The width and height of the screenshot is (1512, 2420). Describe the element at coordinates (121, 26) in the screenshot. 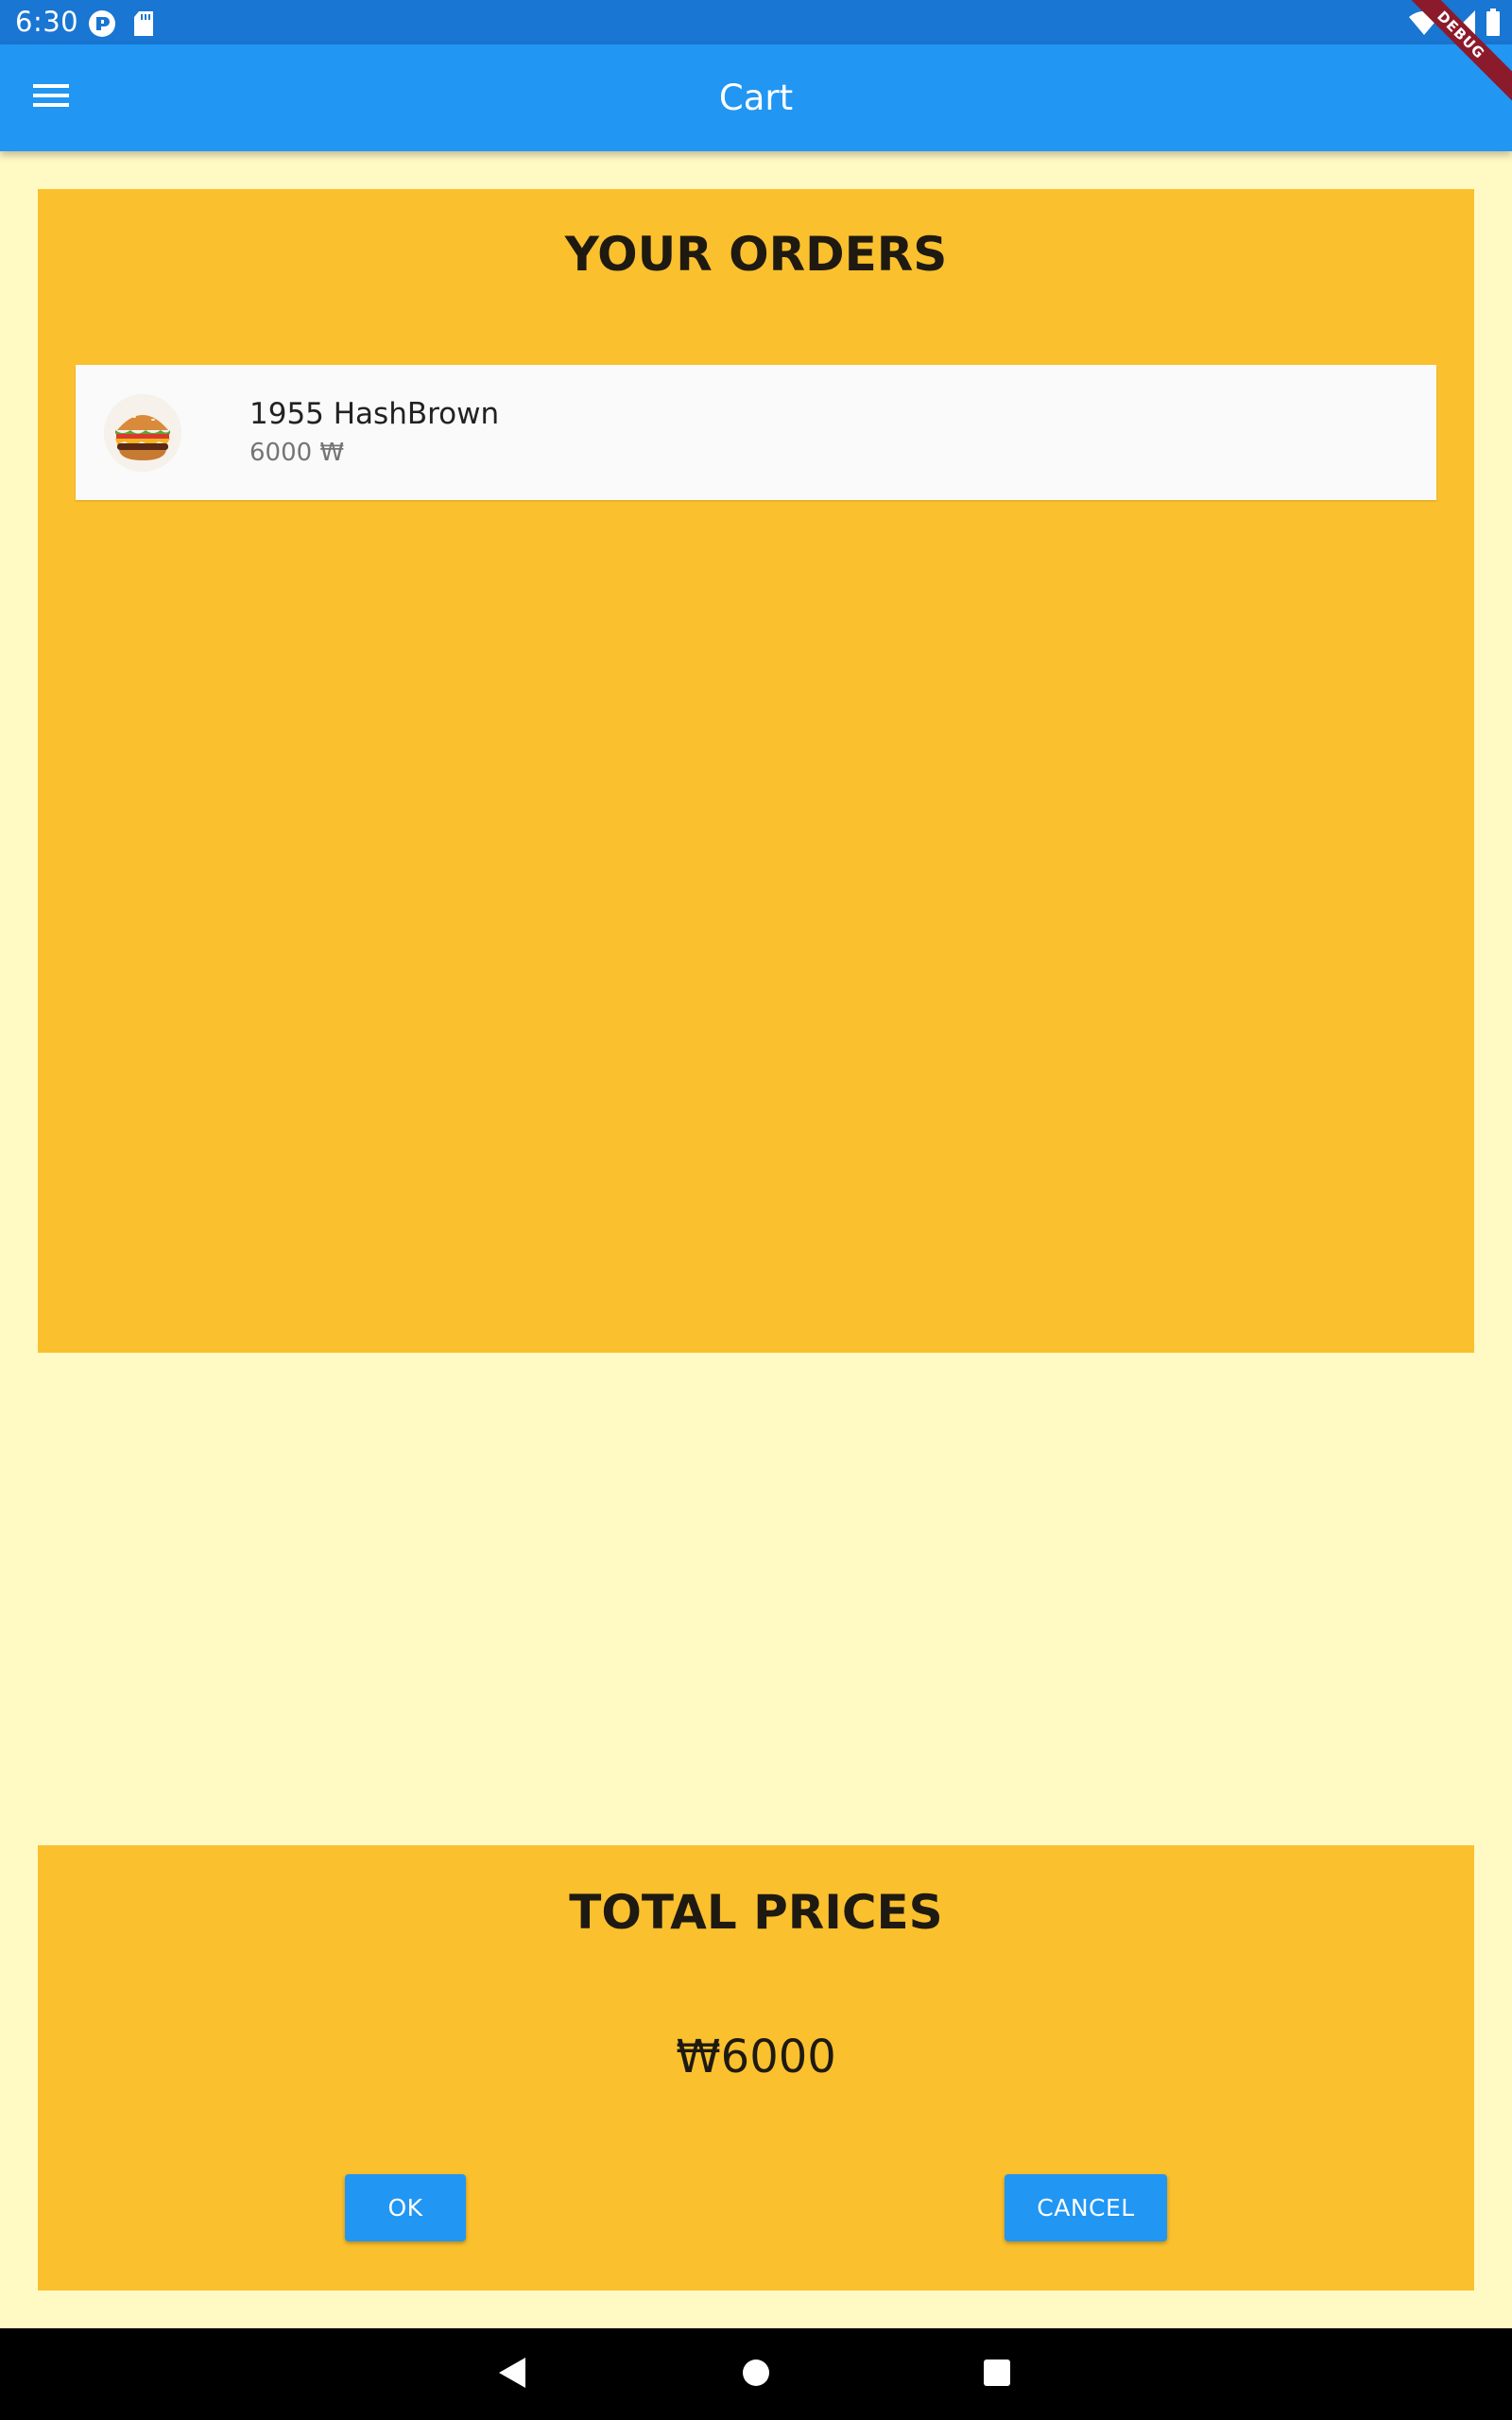

I see `status-left-icons` at that location.